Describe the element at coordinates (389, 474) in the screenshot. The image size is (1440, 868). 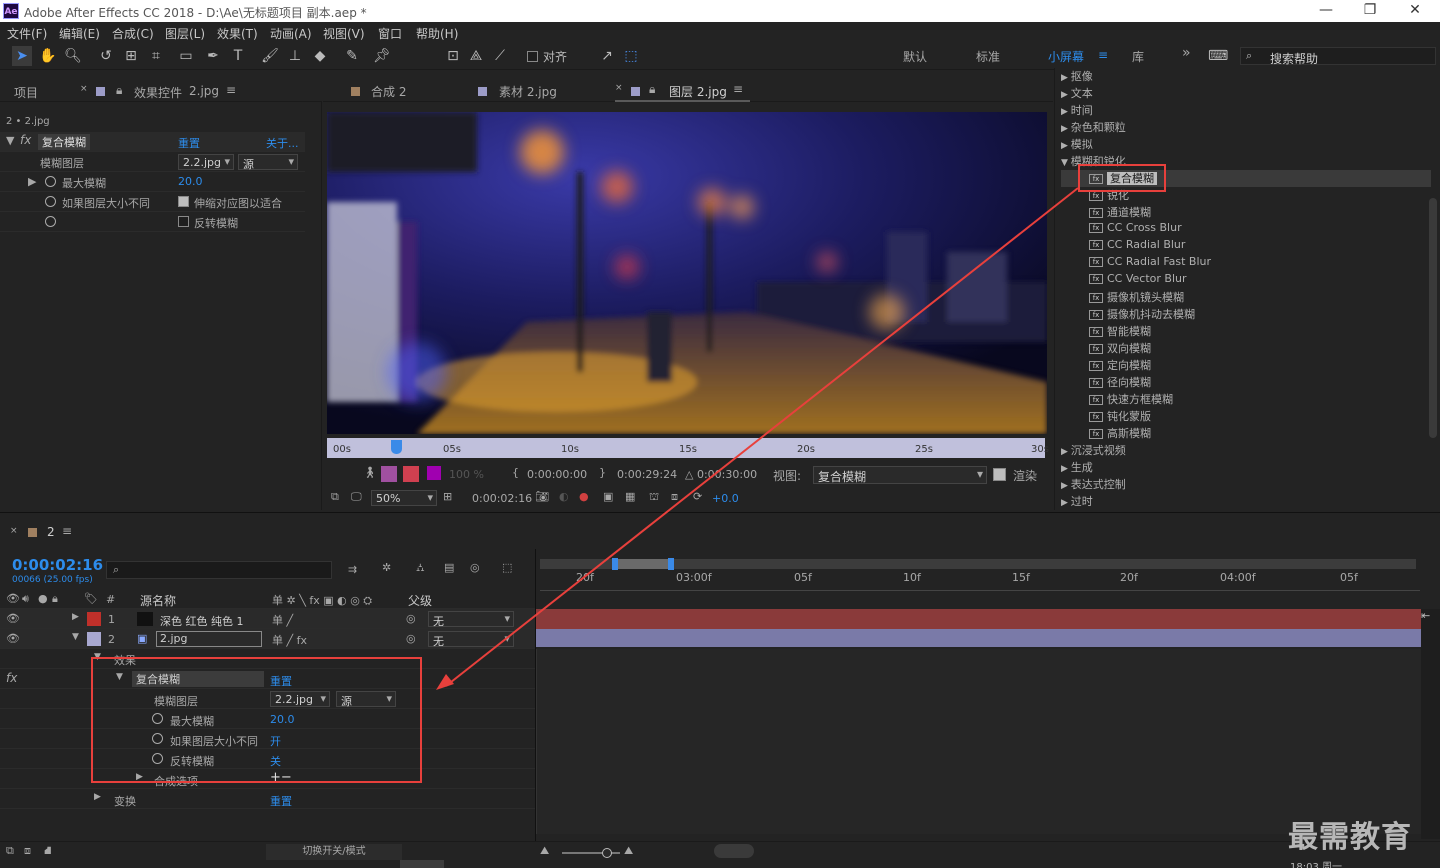
I see `roi-icon` at that location.